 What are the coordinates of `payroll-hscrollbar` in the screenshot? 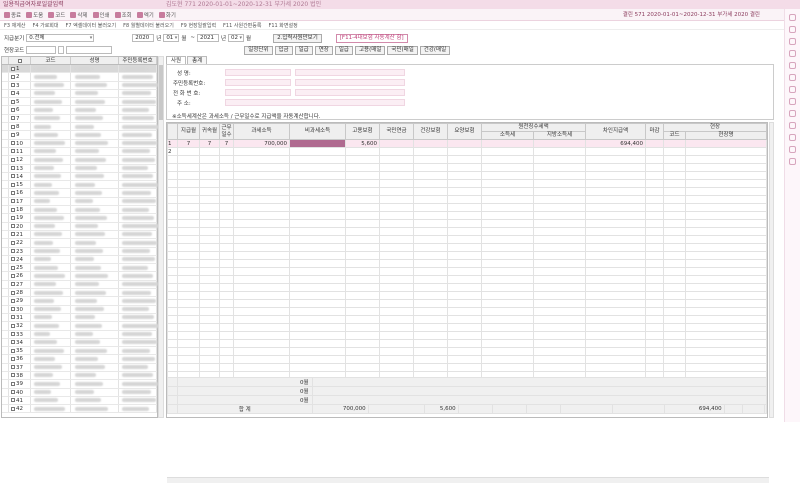 It's located at (468, 480).